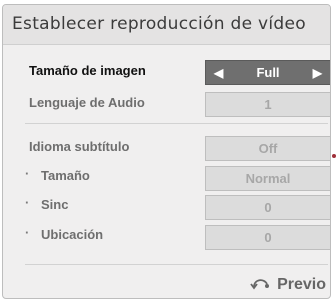 Image resolution: width=336 pixels, height=303 pixels. What do you see at coordinates (301, 284) in the screenshot?
I see `back-label: Previo` at bounding box center [301, 284].